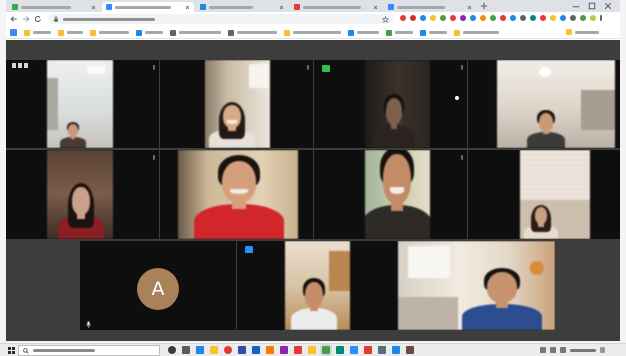 The width and height of the screenshot is (626, 356). I want to click on close-icon, so click(608, 6).